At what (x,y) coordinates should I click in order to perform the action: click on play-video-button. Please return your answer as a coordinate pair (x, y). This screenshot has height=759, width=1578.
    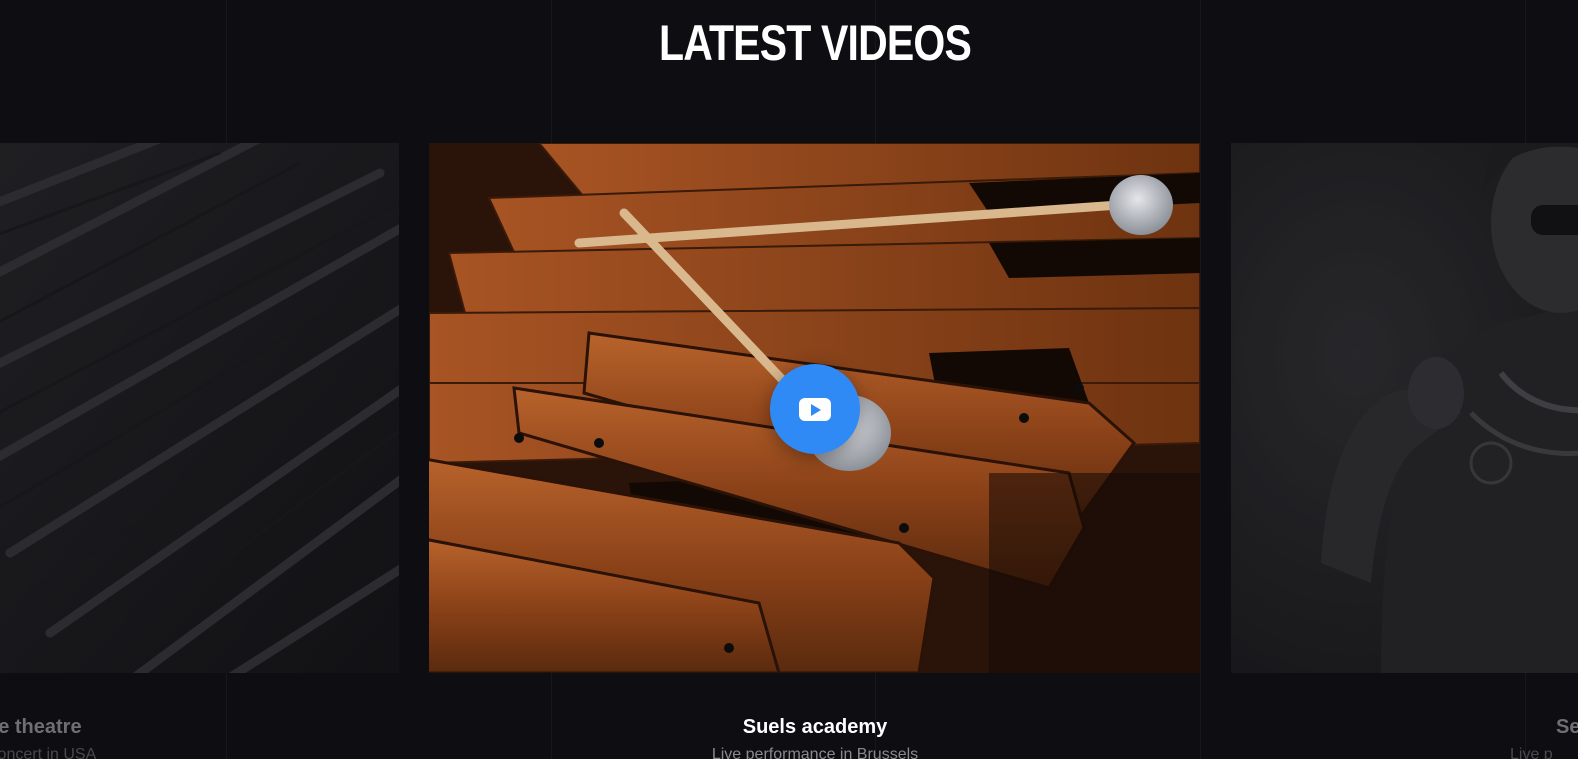
    Looking at the image, I should click on (815, 409).